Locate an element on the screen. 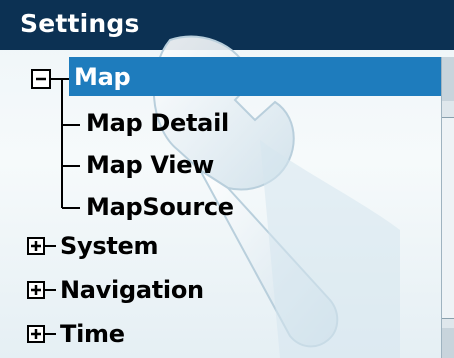 Image resolution: width=454 pixels, height=358 pixels. expand-time-icon is located at coordinates (41, 334).